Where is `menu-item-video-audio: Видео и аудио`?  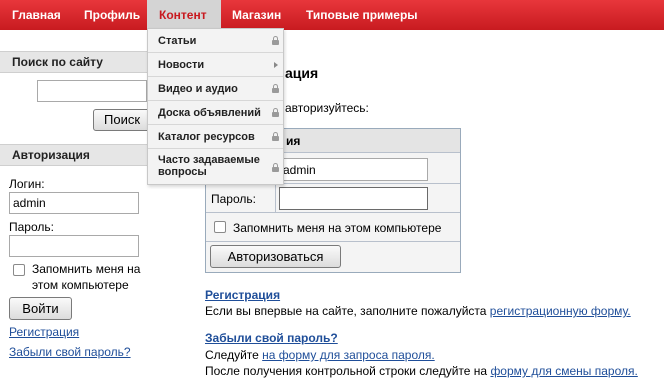 menu-item-video-audio: Видео и аудио is located at coordinates (215, 89).